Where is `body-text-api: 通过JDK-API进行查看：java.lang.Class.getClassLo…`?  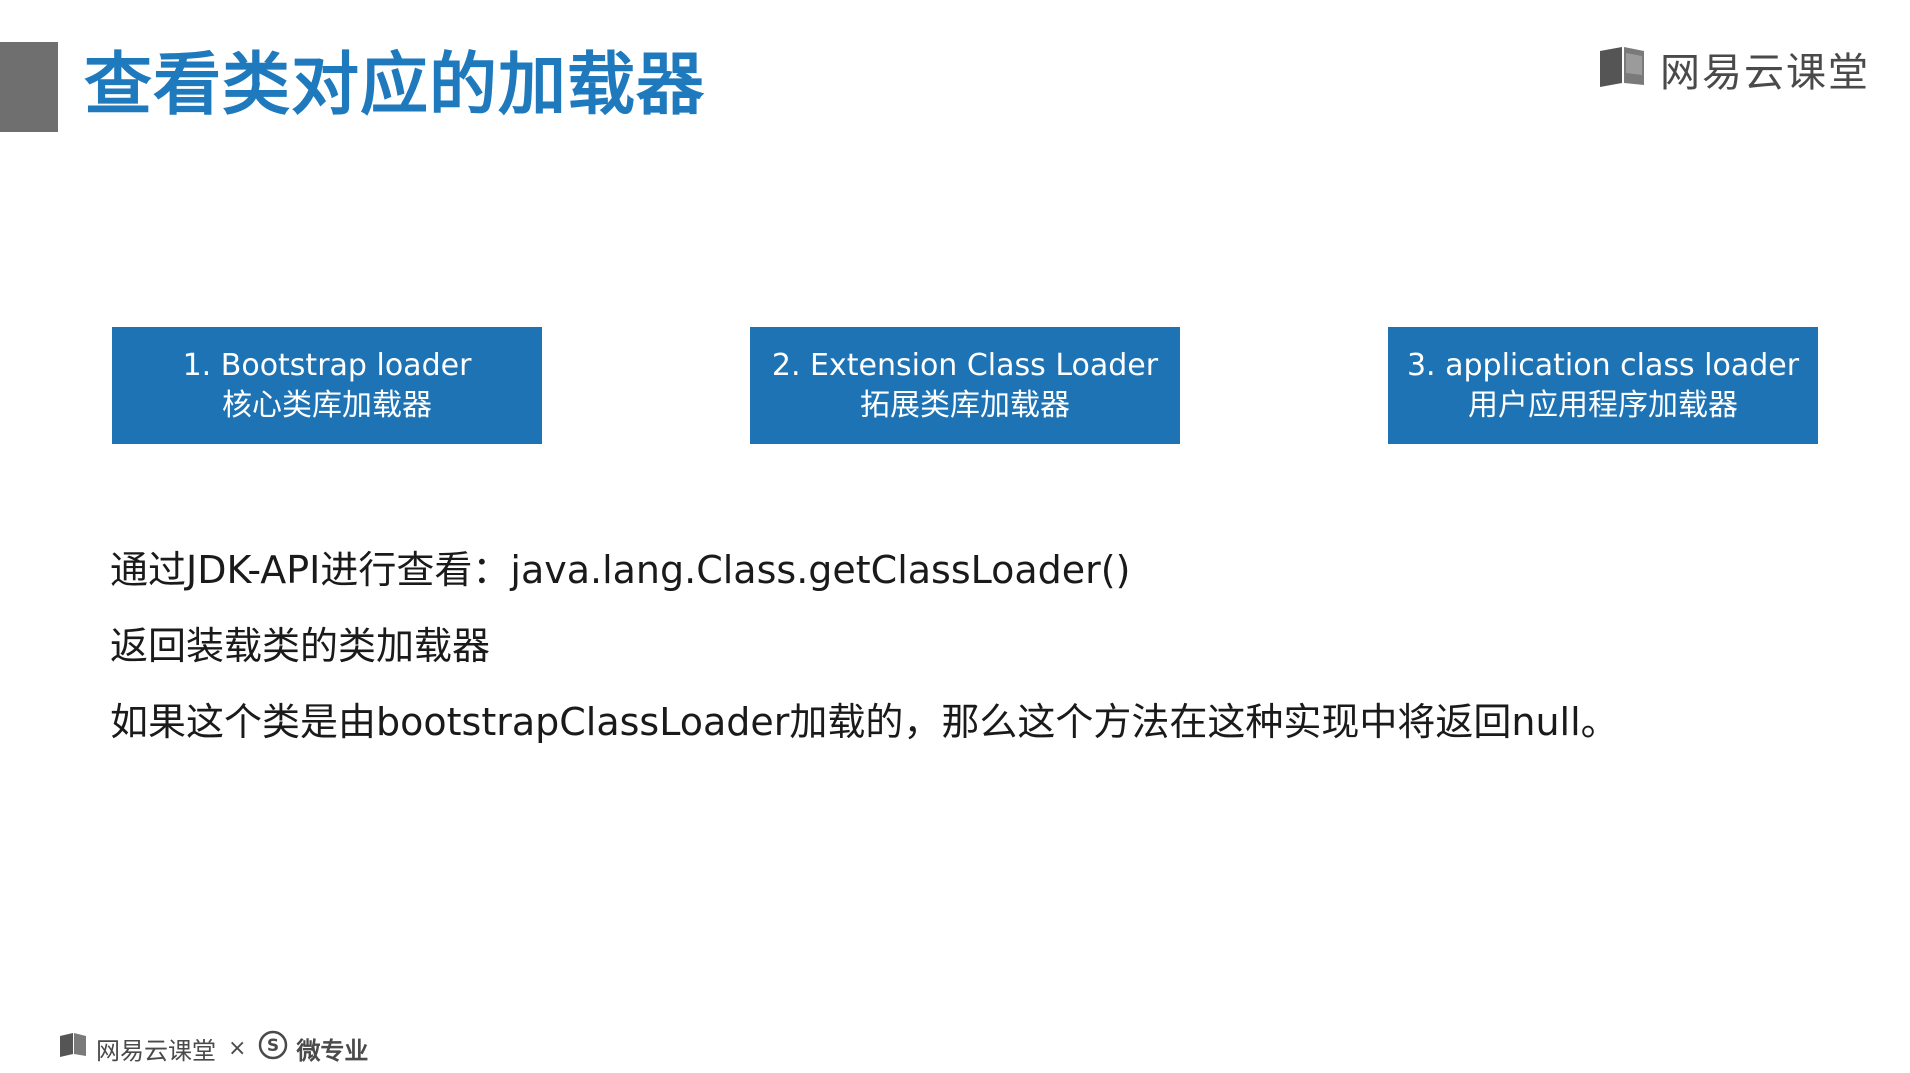 body-text-api: 通过JDK-API进行查看：java.lang.Class.getClassLo… is located at coordinates (620, 570).